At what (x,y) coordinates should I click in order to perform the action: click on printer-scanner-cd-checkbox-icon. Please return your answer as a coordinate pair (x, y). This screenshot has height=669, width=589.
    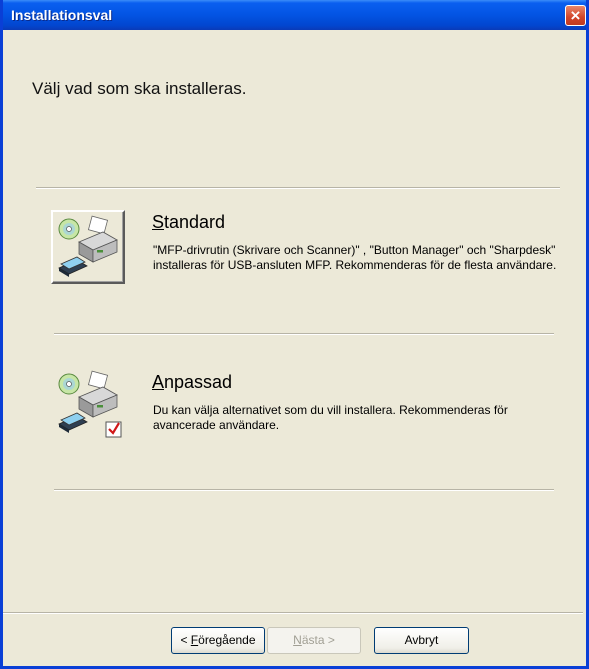
    Looking at the image, I should click on (88, 403).